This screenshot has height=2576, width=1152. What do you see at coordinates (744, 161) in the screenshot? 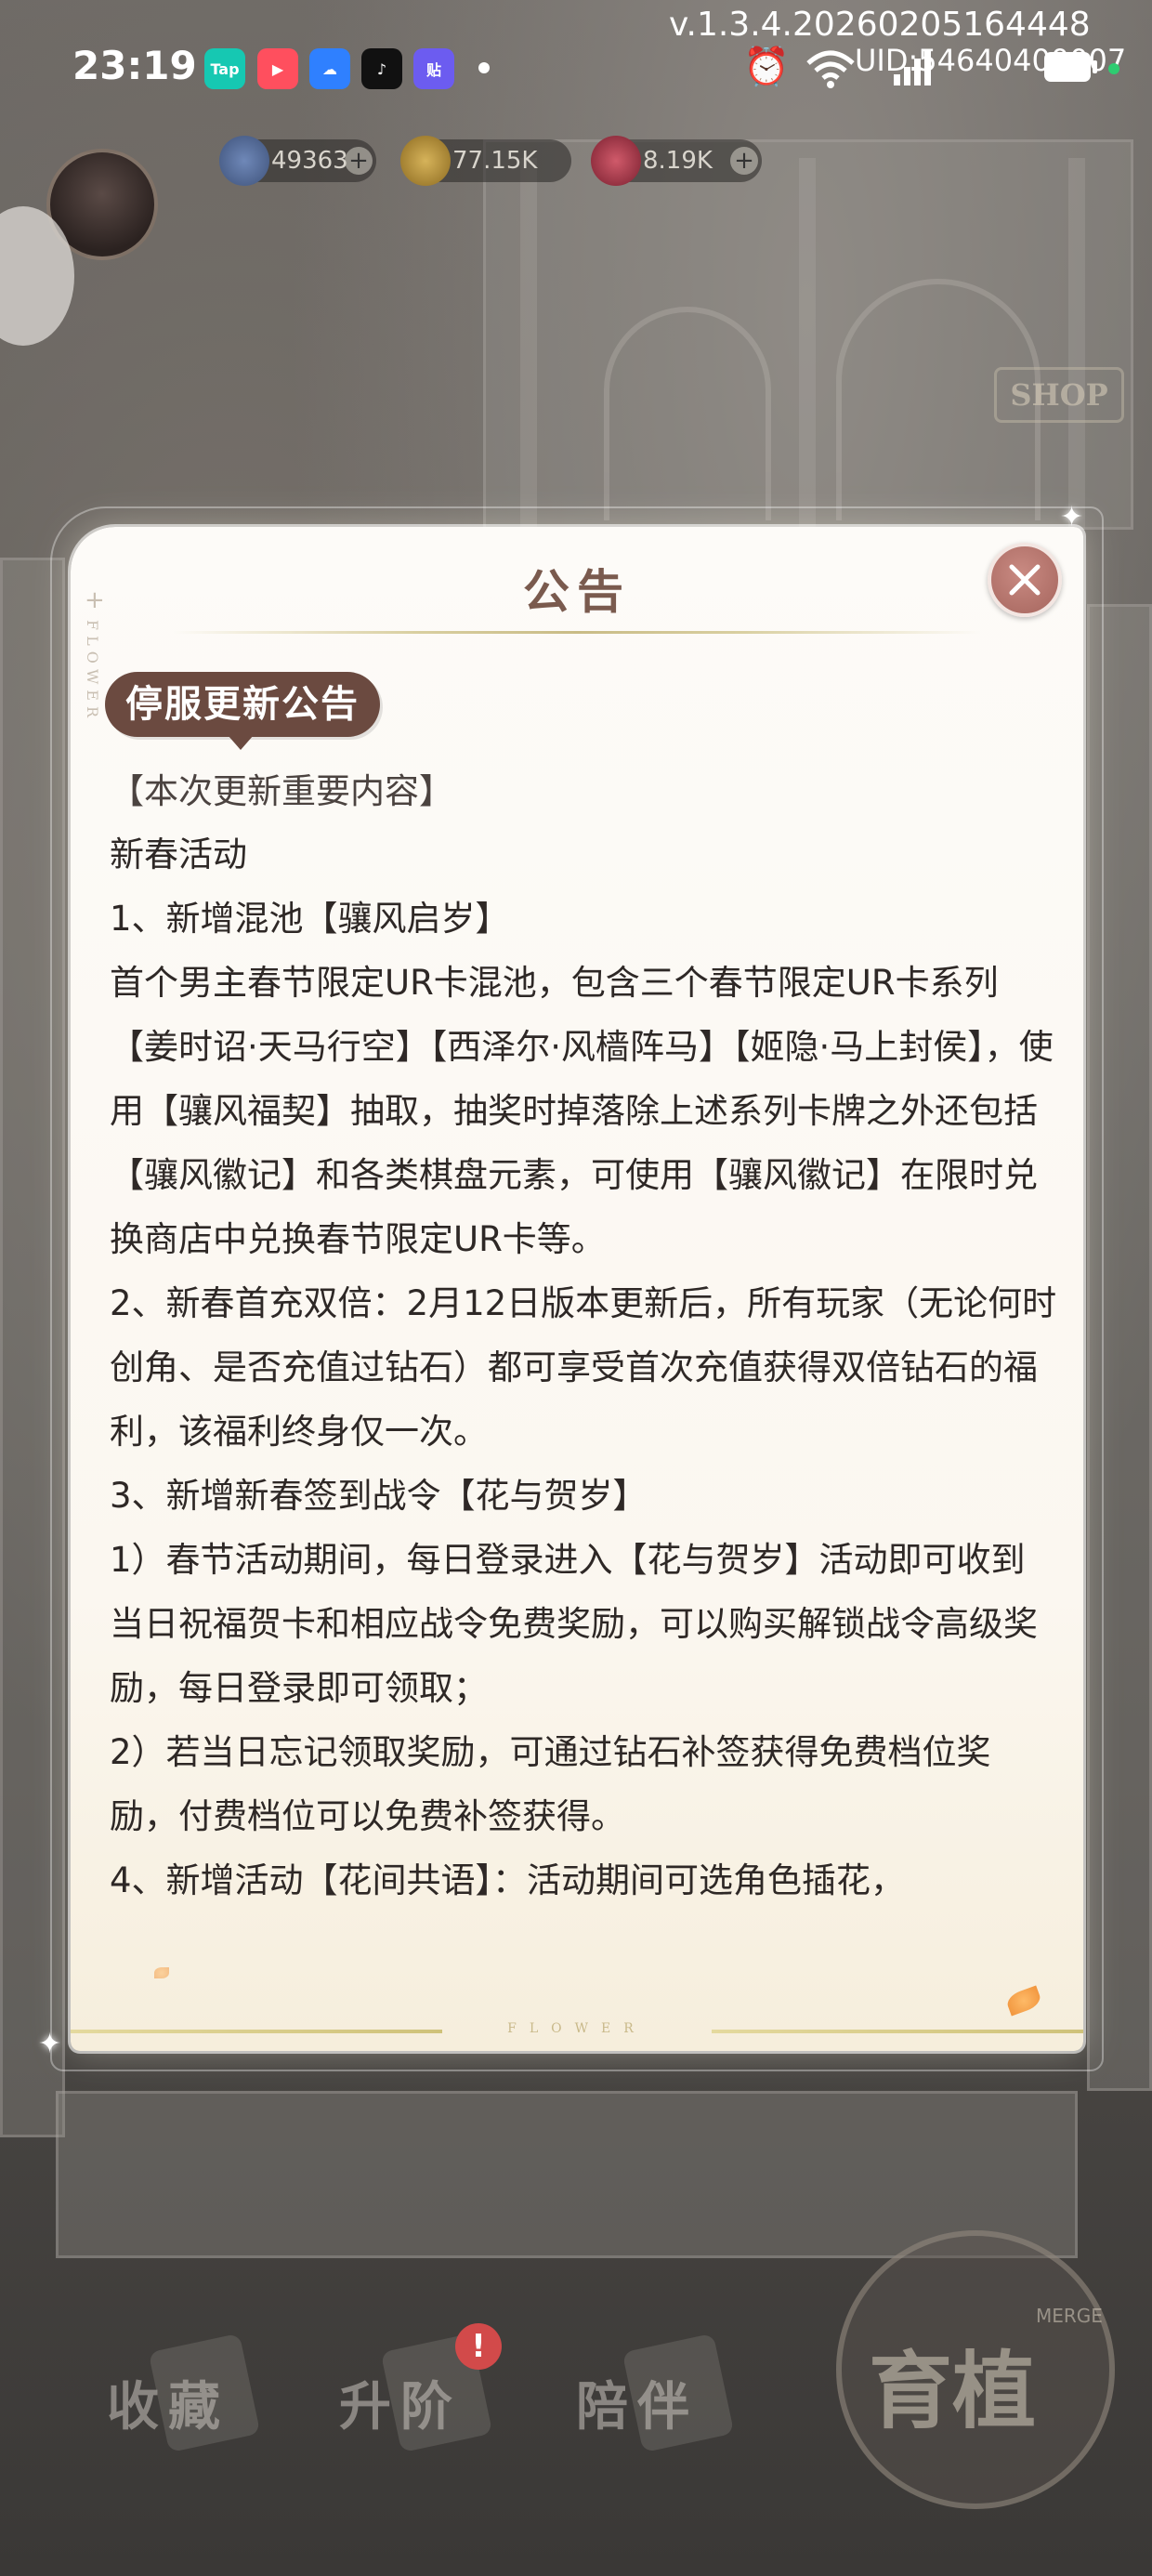
I see `add-gems-button: +` at bounding box center [744, 161].